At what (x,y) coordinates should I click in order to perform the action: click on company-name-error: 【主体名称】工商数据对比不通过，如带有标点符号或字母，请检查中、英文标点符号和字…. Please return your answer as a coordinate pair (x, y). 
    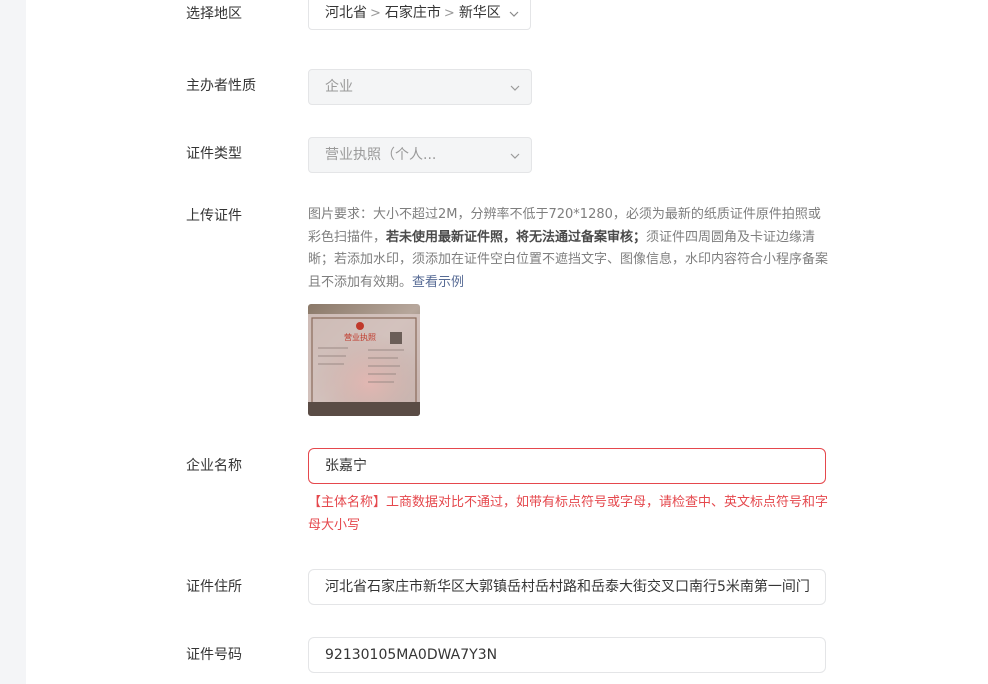
    Looking at the image, I should click on (568, 514).